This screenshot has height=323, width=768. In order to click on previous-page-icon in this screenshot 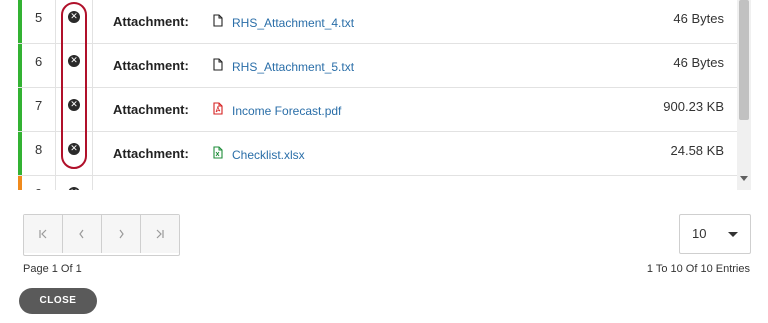, I will do `click(81, 234)`.